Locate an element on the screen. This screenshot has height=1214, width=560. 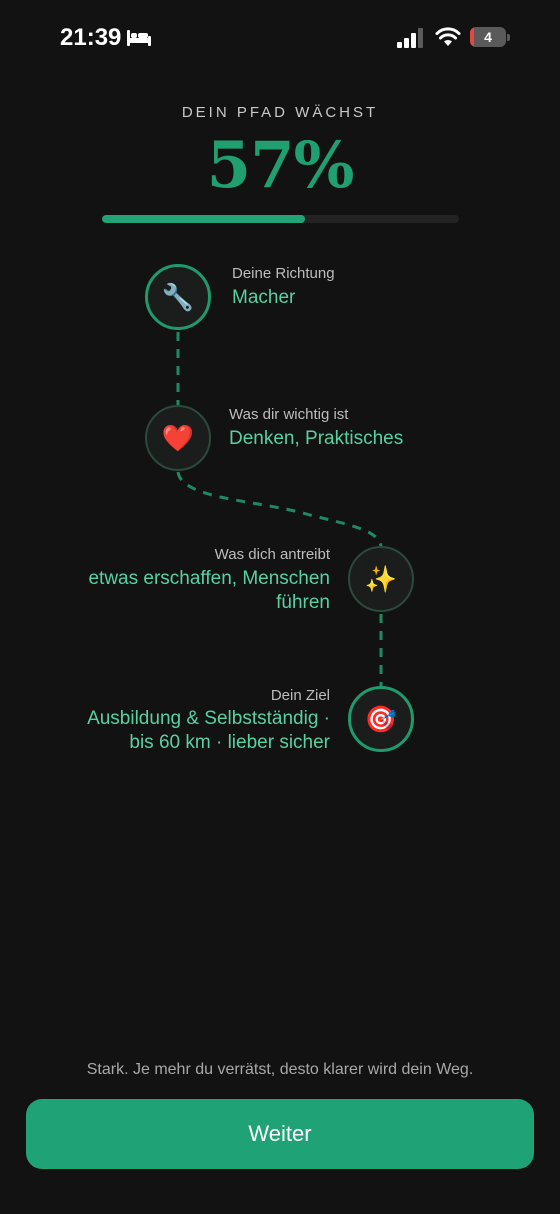
path-node-label-goal: Dein Ziel is located at coordinates (300, 695).